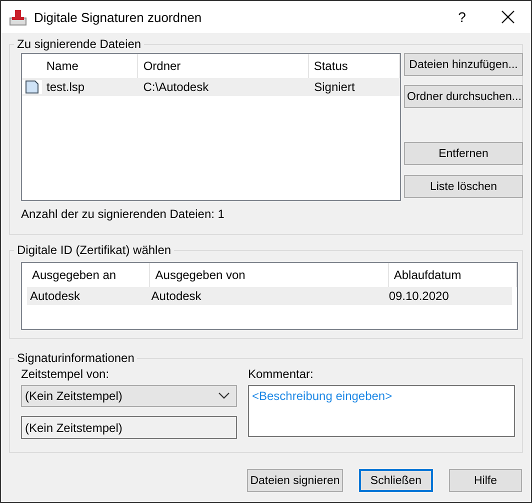 The height and width of the screenshot is (503, 532). Describe the element at coordinates (211, 87) in the screenshot. I see `file-row: test.lsp C:\Autodesk Signiert` at that location.